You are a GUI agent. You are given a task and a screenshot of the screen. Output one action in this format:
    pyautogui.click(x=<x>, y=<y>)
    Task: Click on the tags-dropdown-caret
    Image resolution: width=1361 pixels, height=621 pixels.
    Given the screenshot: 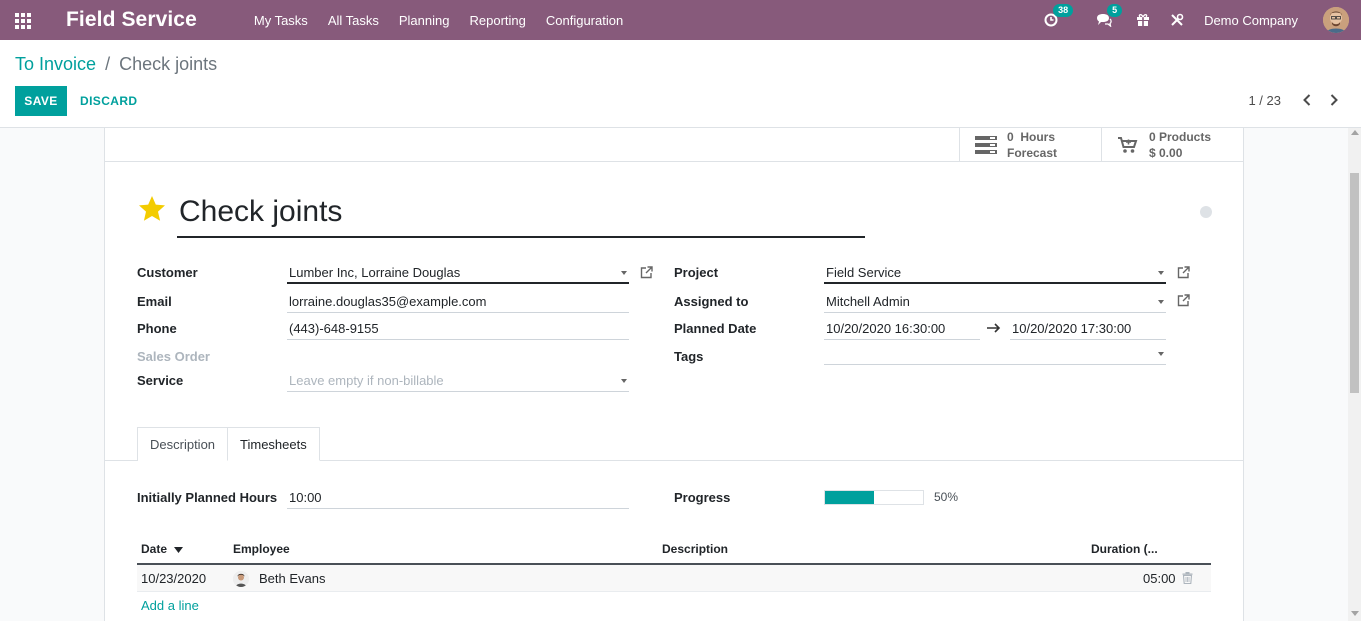 What is the action you would take?
    pyautogui.click(x=1161, y=354)
    